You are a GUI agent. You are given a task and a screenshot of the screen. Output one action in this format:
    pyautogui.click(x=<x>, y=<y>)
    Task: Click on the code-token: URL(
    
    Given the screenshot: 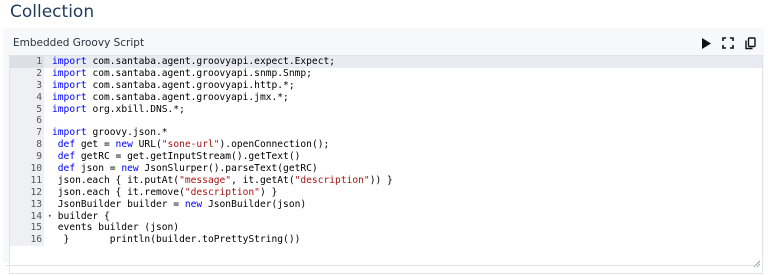 What is the action you would take?
    pyautogui.click(x=147, y=145)
    